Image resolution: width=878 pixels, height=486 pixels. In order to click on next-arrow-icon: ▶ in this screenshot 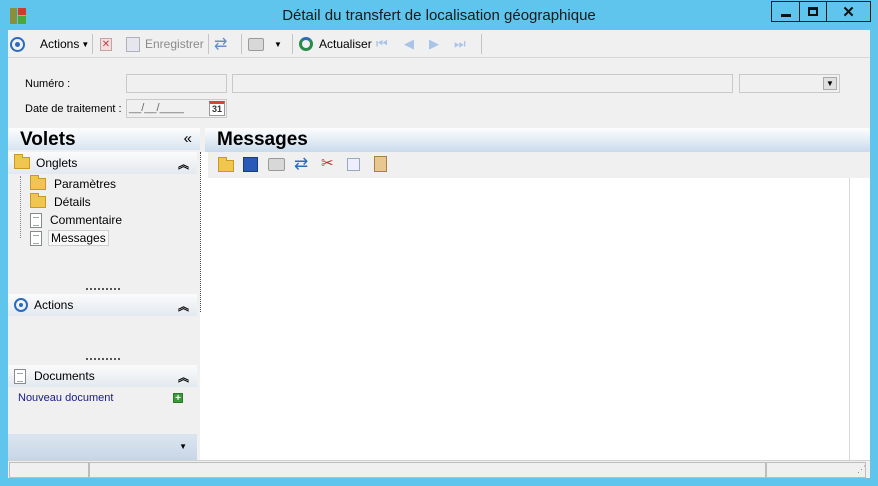, I will do `click(434, 43)`.